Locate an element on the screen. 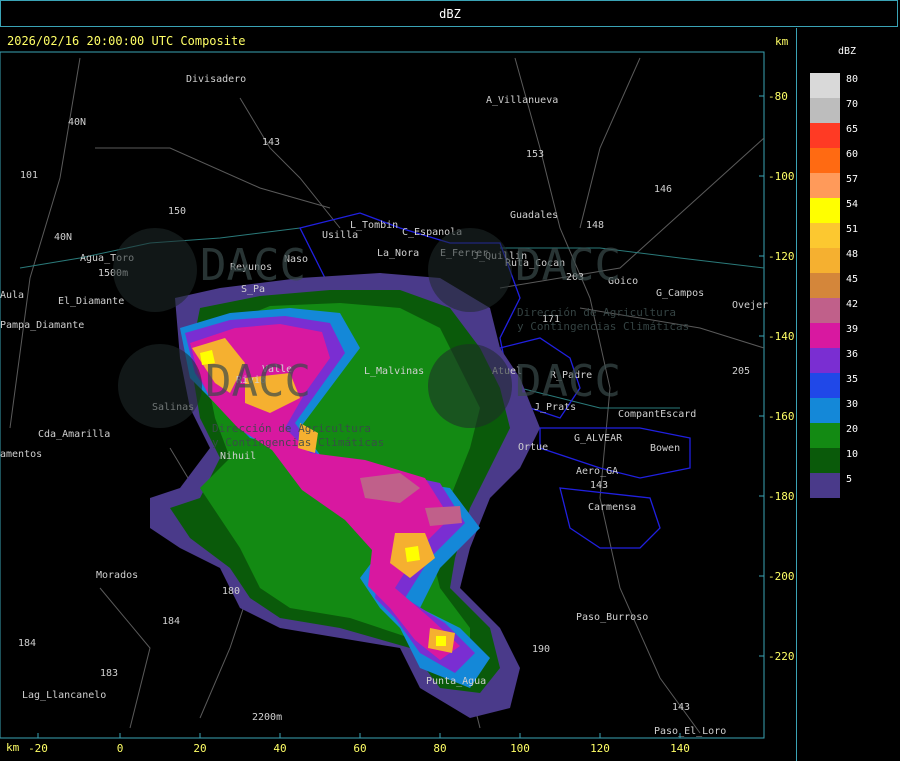  legend-label: 57 is located at coordinates (852, 179).